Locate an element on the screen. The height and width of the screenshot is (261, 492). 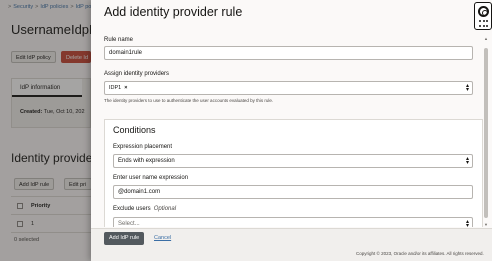
expression-placement-select: Ends with expression ▴ ▾ is located at coordinates (293, 161).